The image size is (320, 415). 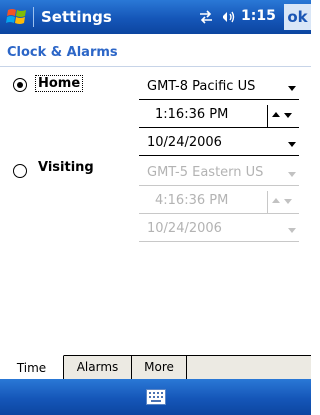 What do you see at coordinates (17, 17) in the screenshot?
I see `windows-flag-icon` at bounding box center [17, 17].